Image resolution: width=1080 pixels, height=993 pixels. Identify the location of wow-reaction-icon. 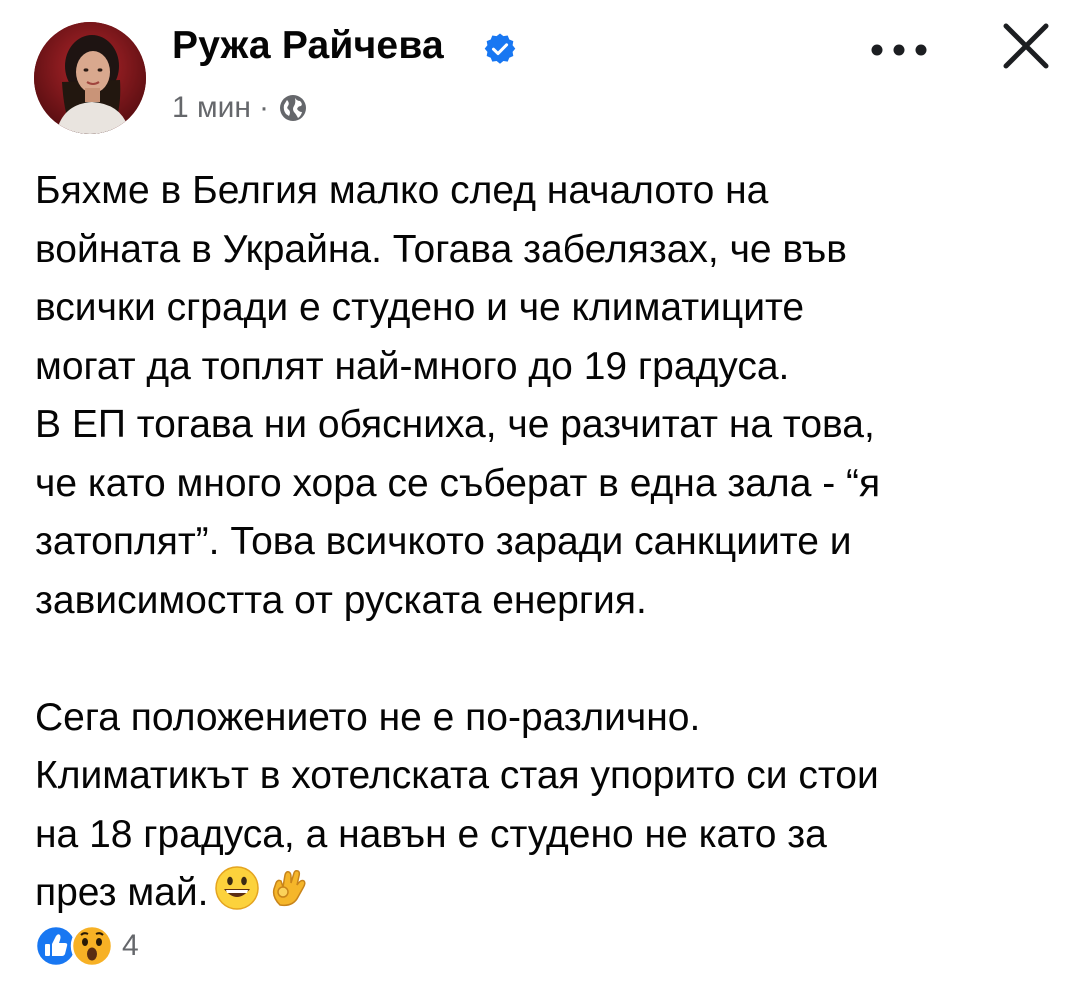
(92, 946).